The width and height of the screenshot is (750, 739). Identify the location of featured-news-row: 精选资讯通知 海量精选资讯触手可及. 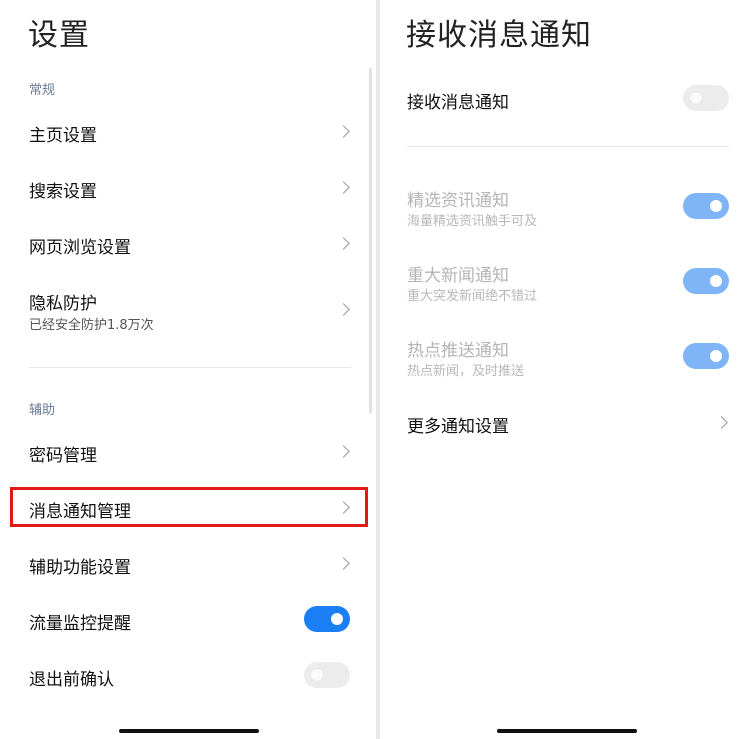
(565, 208).